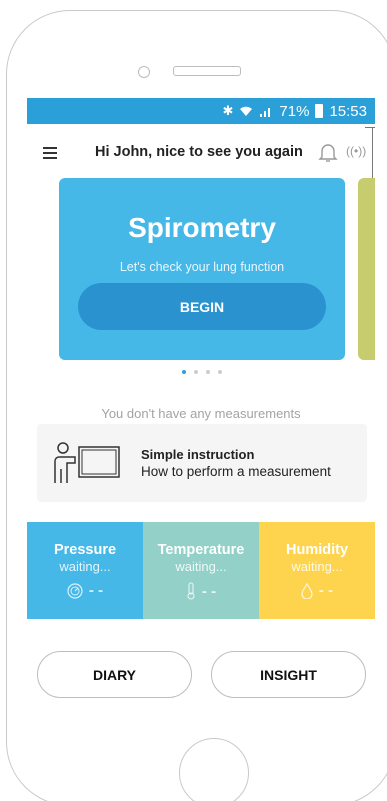 This screenshot has width=387, height=801. Describe the element at coordinates (184, 372) in the screenshot. I see `page-dot-active` at that location.